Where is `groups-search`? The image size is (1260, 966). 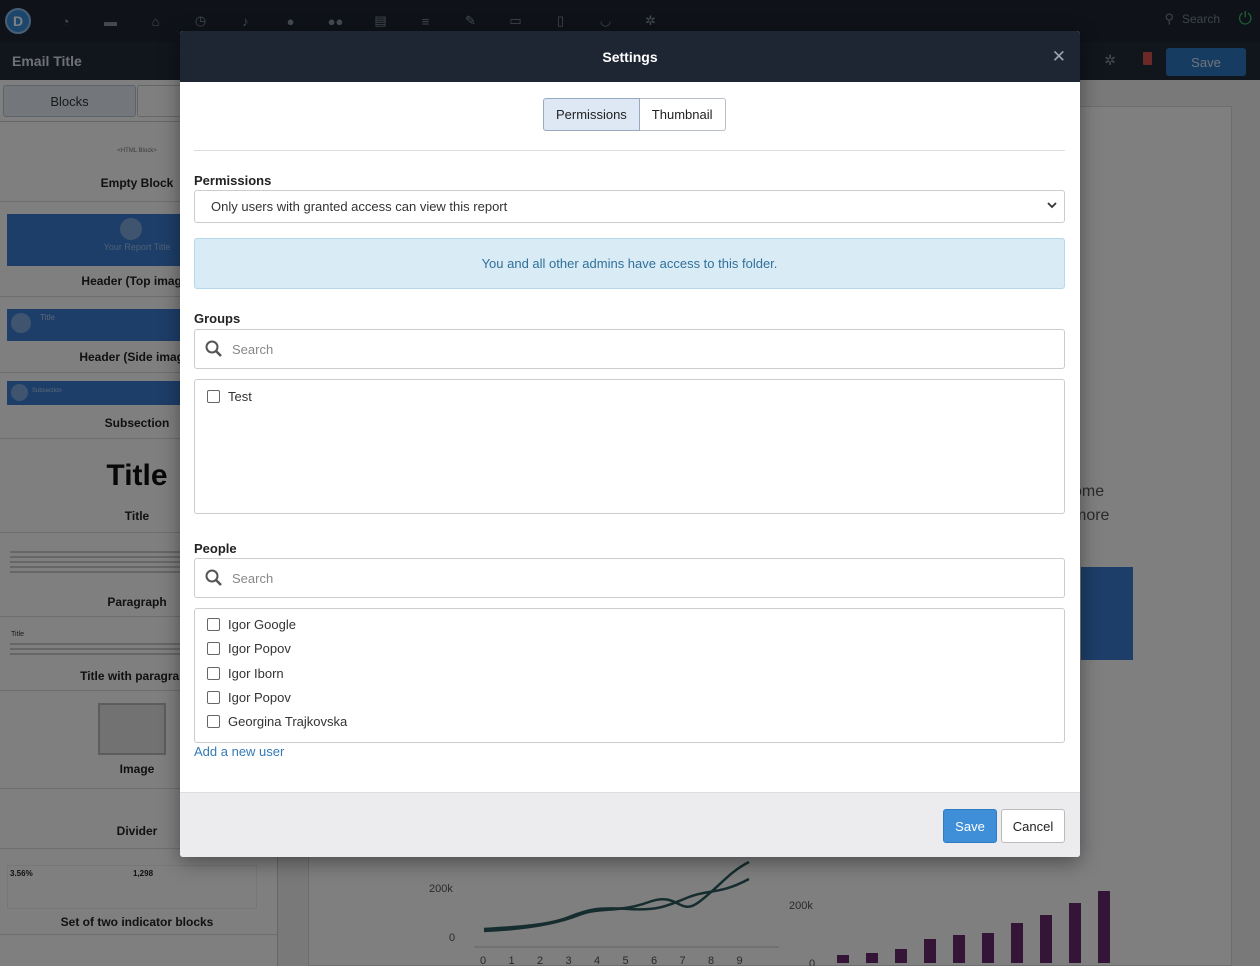
groups-search is located at coordinates (629, 349).